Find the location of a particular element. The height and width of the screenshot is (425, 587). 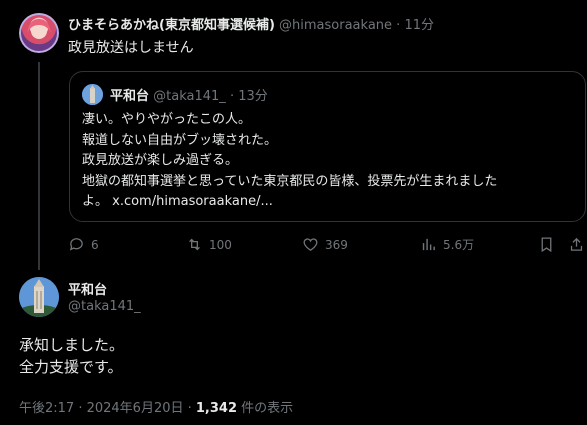

heart-icon is located at coordinates (310, 244).